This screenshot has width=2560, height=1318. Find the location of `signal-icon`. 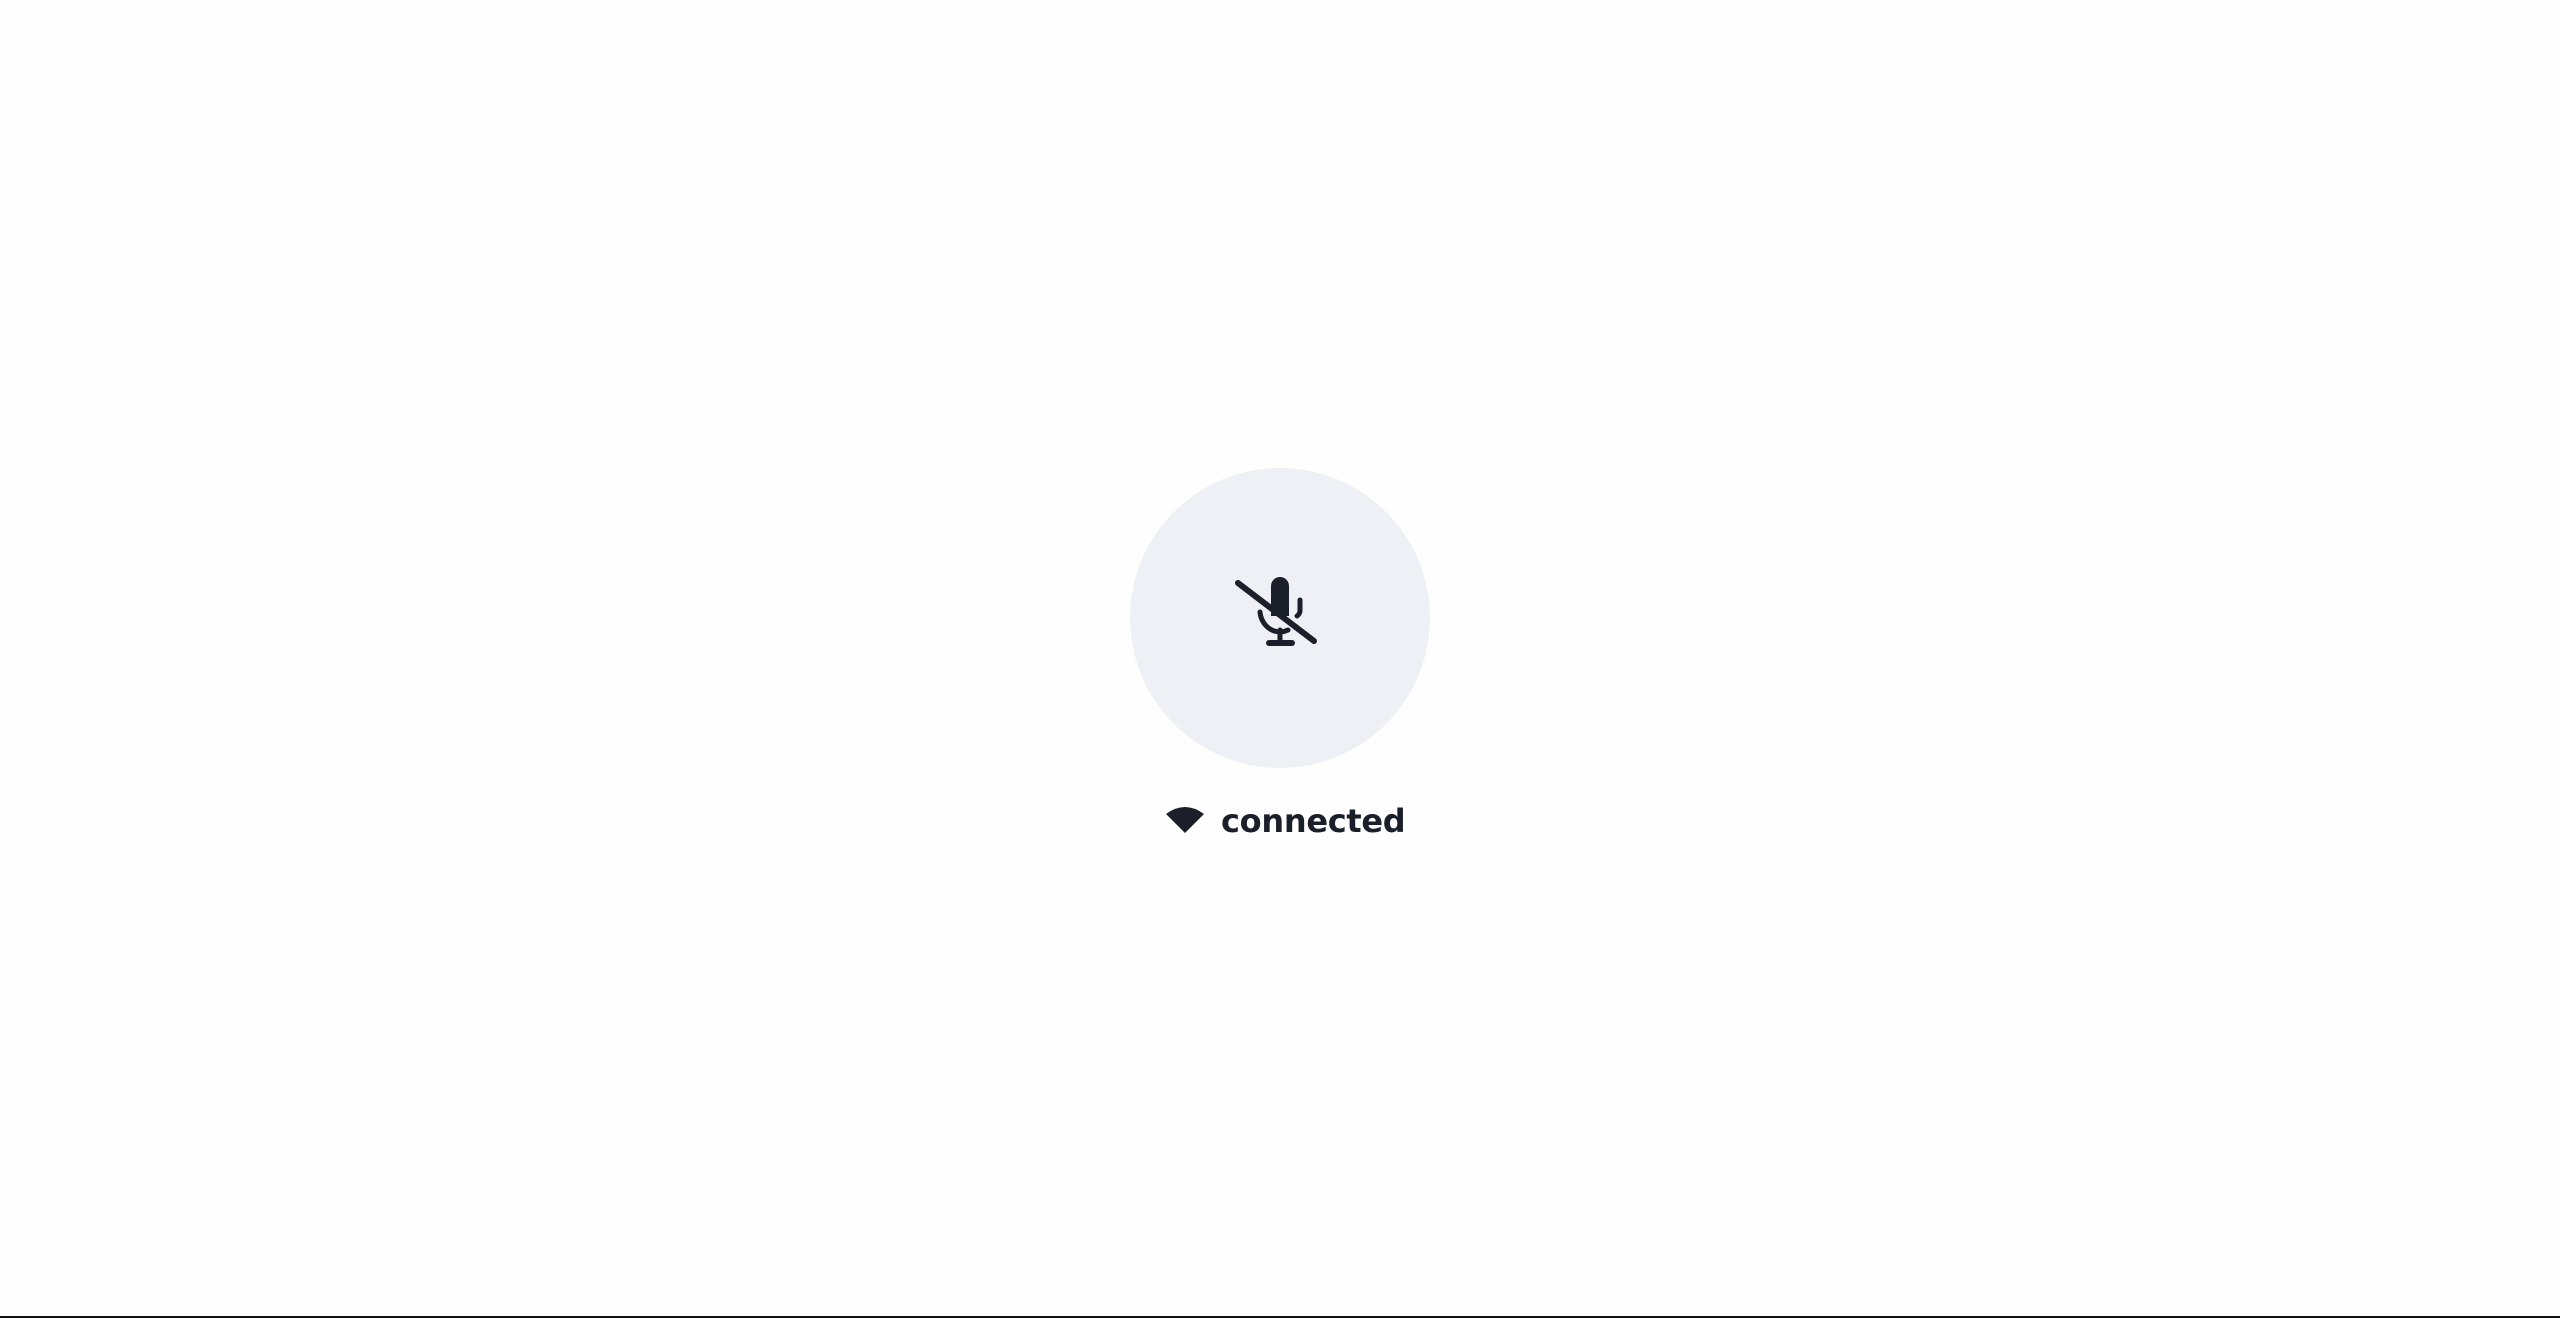

signal-icon is located at coordinates (1185, 821).